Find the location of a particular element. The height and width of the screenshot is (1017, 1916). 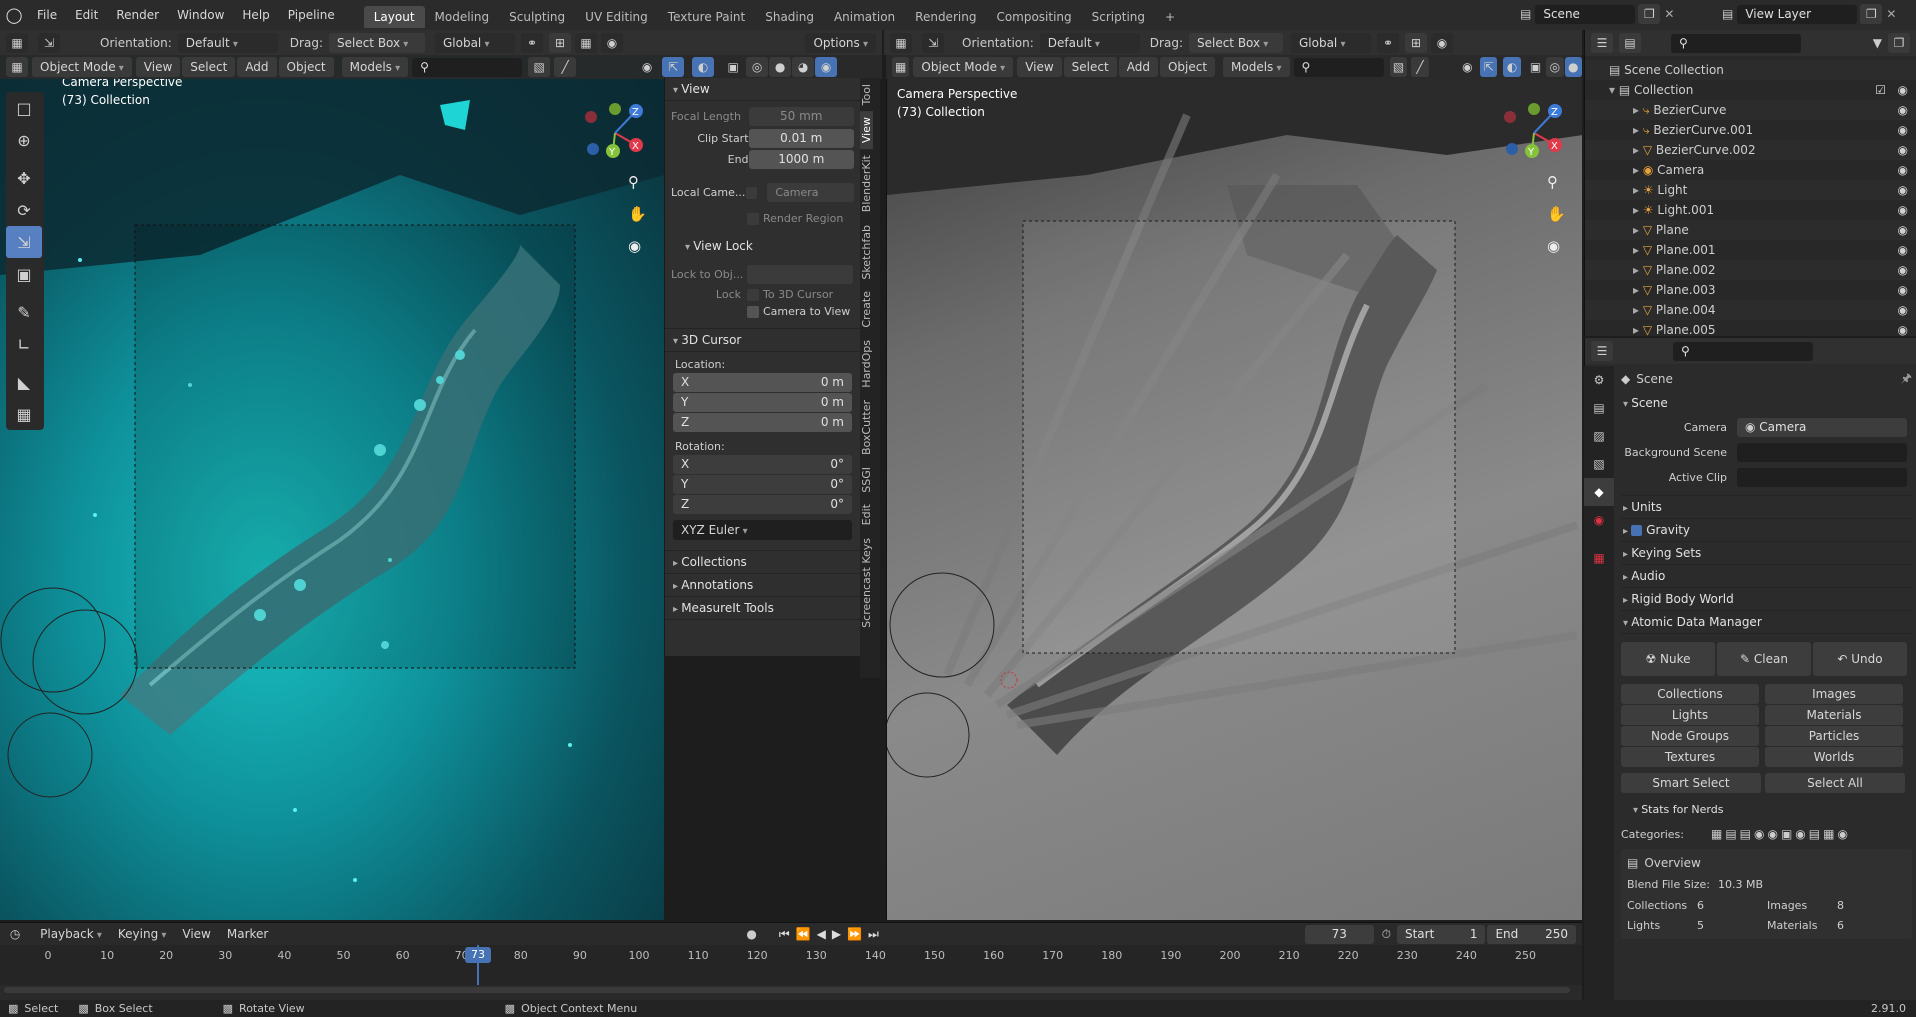

category-icons: ▦▤▤◉◉▣◉▤▦◉ is located at coordinates (1781, 834).